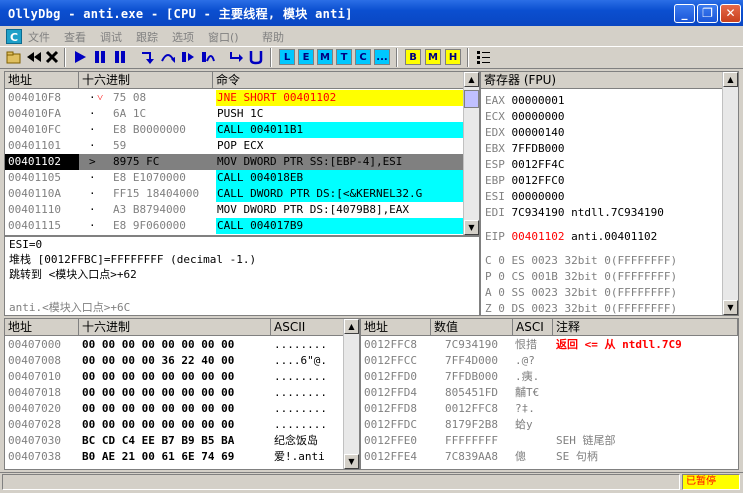 The image size is (743, 493). I want to click on stack-row: 0012FFD4 805451FD 黼T€, so click(549, 393).